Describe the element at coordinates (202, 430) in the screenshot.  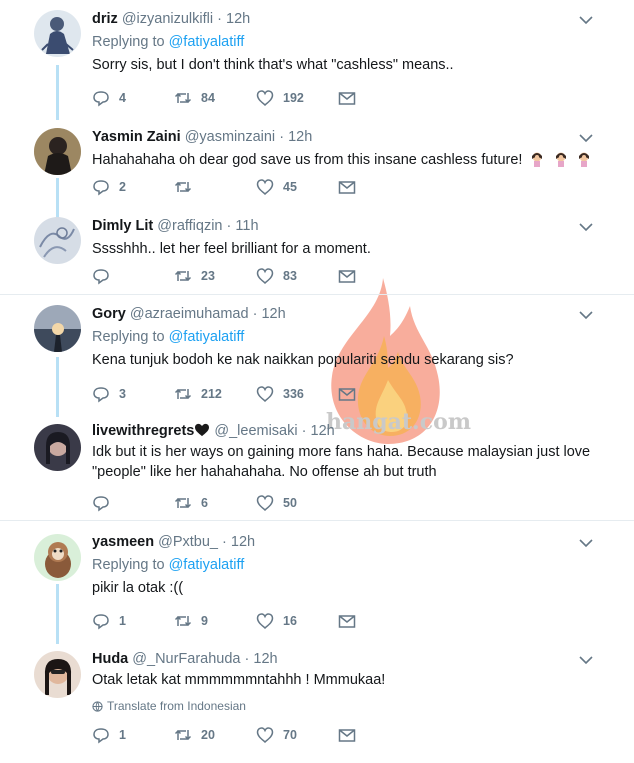
I see `black-heart-emoji-icon` at that location.